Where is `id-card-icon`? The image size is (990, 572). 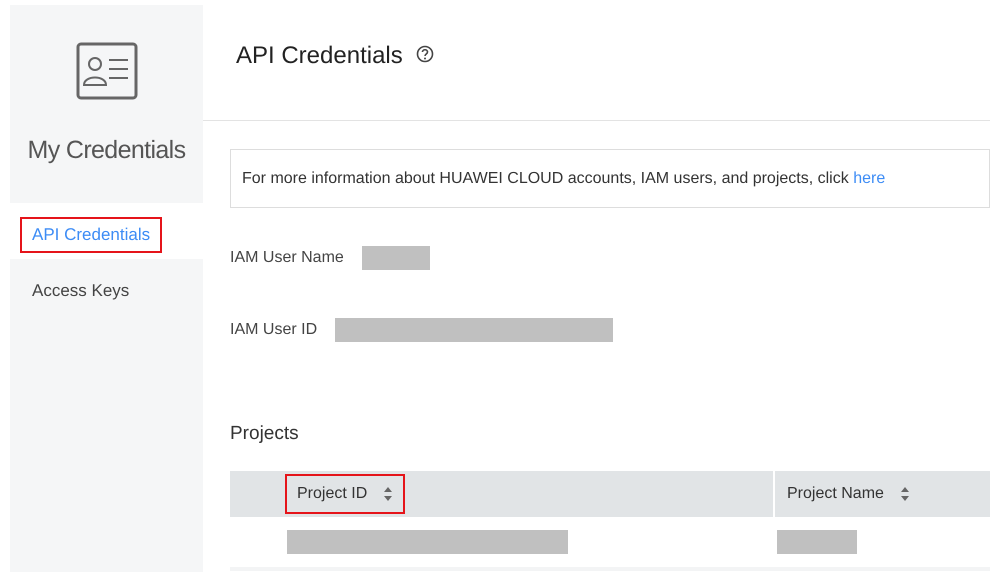
id-card-icon is located at coordinates (107, 71).